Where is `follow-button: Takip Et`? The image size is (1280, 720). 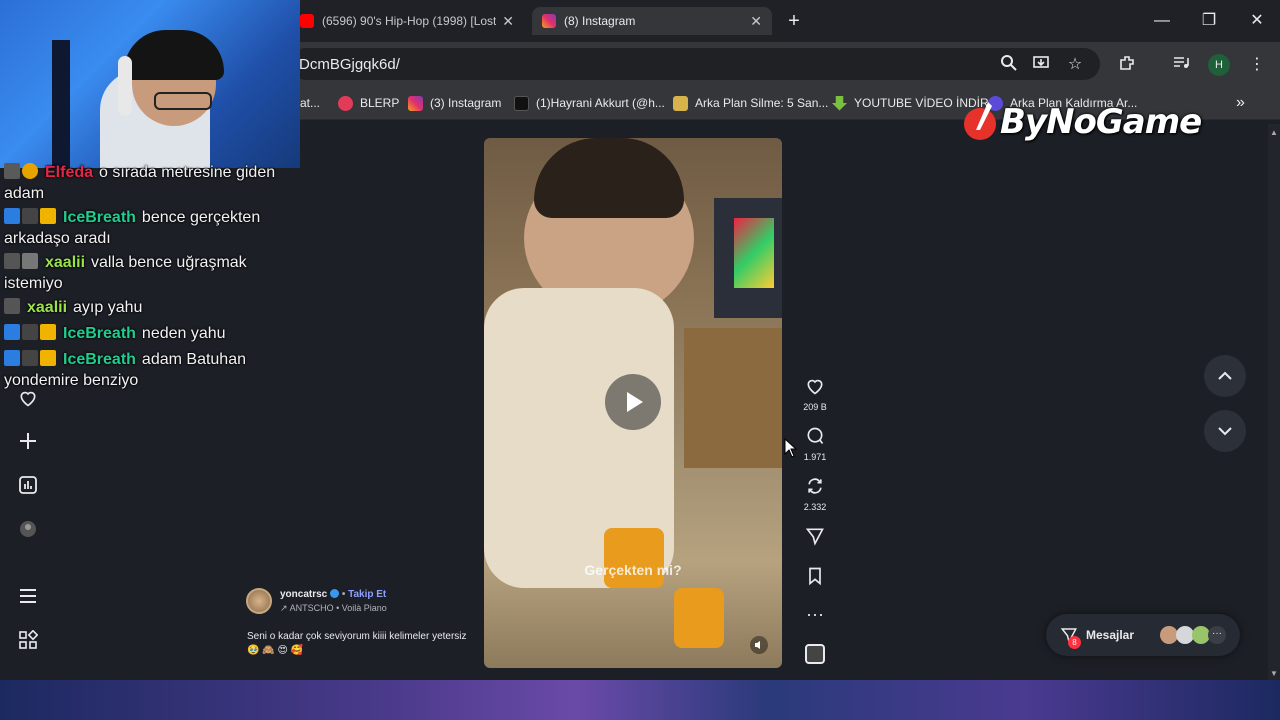
follow-button: Takip Et is located at coordinates (367, 594).